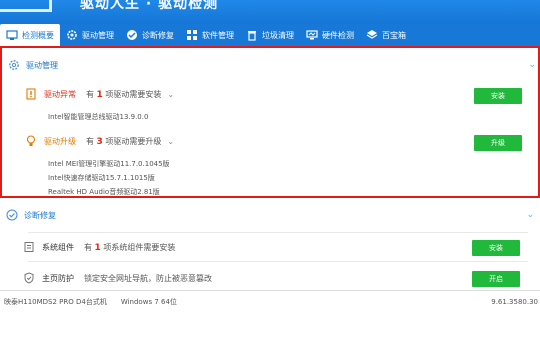 The height and width of the screenshot is (360, 540). I want to click on driver-list-item: Intel智能管理总线驱动13.9.0.0, so click(98, 117).